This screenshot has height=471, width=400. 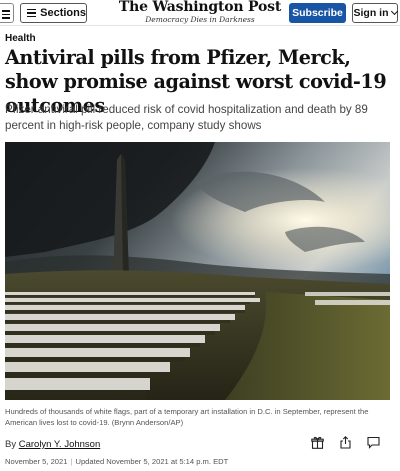 What do you see at coordinates (12, 444) in the screenshot?
I see `byline-prefix: By` at bounding box center [12, 444].